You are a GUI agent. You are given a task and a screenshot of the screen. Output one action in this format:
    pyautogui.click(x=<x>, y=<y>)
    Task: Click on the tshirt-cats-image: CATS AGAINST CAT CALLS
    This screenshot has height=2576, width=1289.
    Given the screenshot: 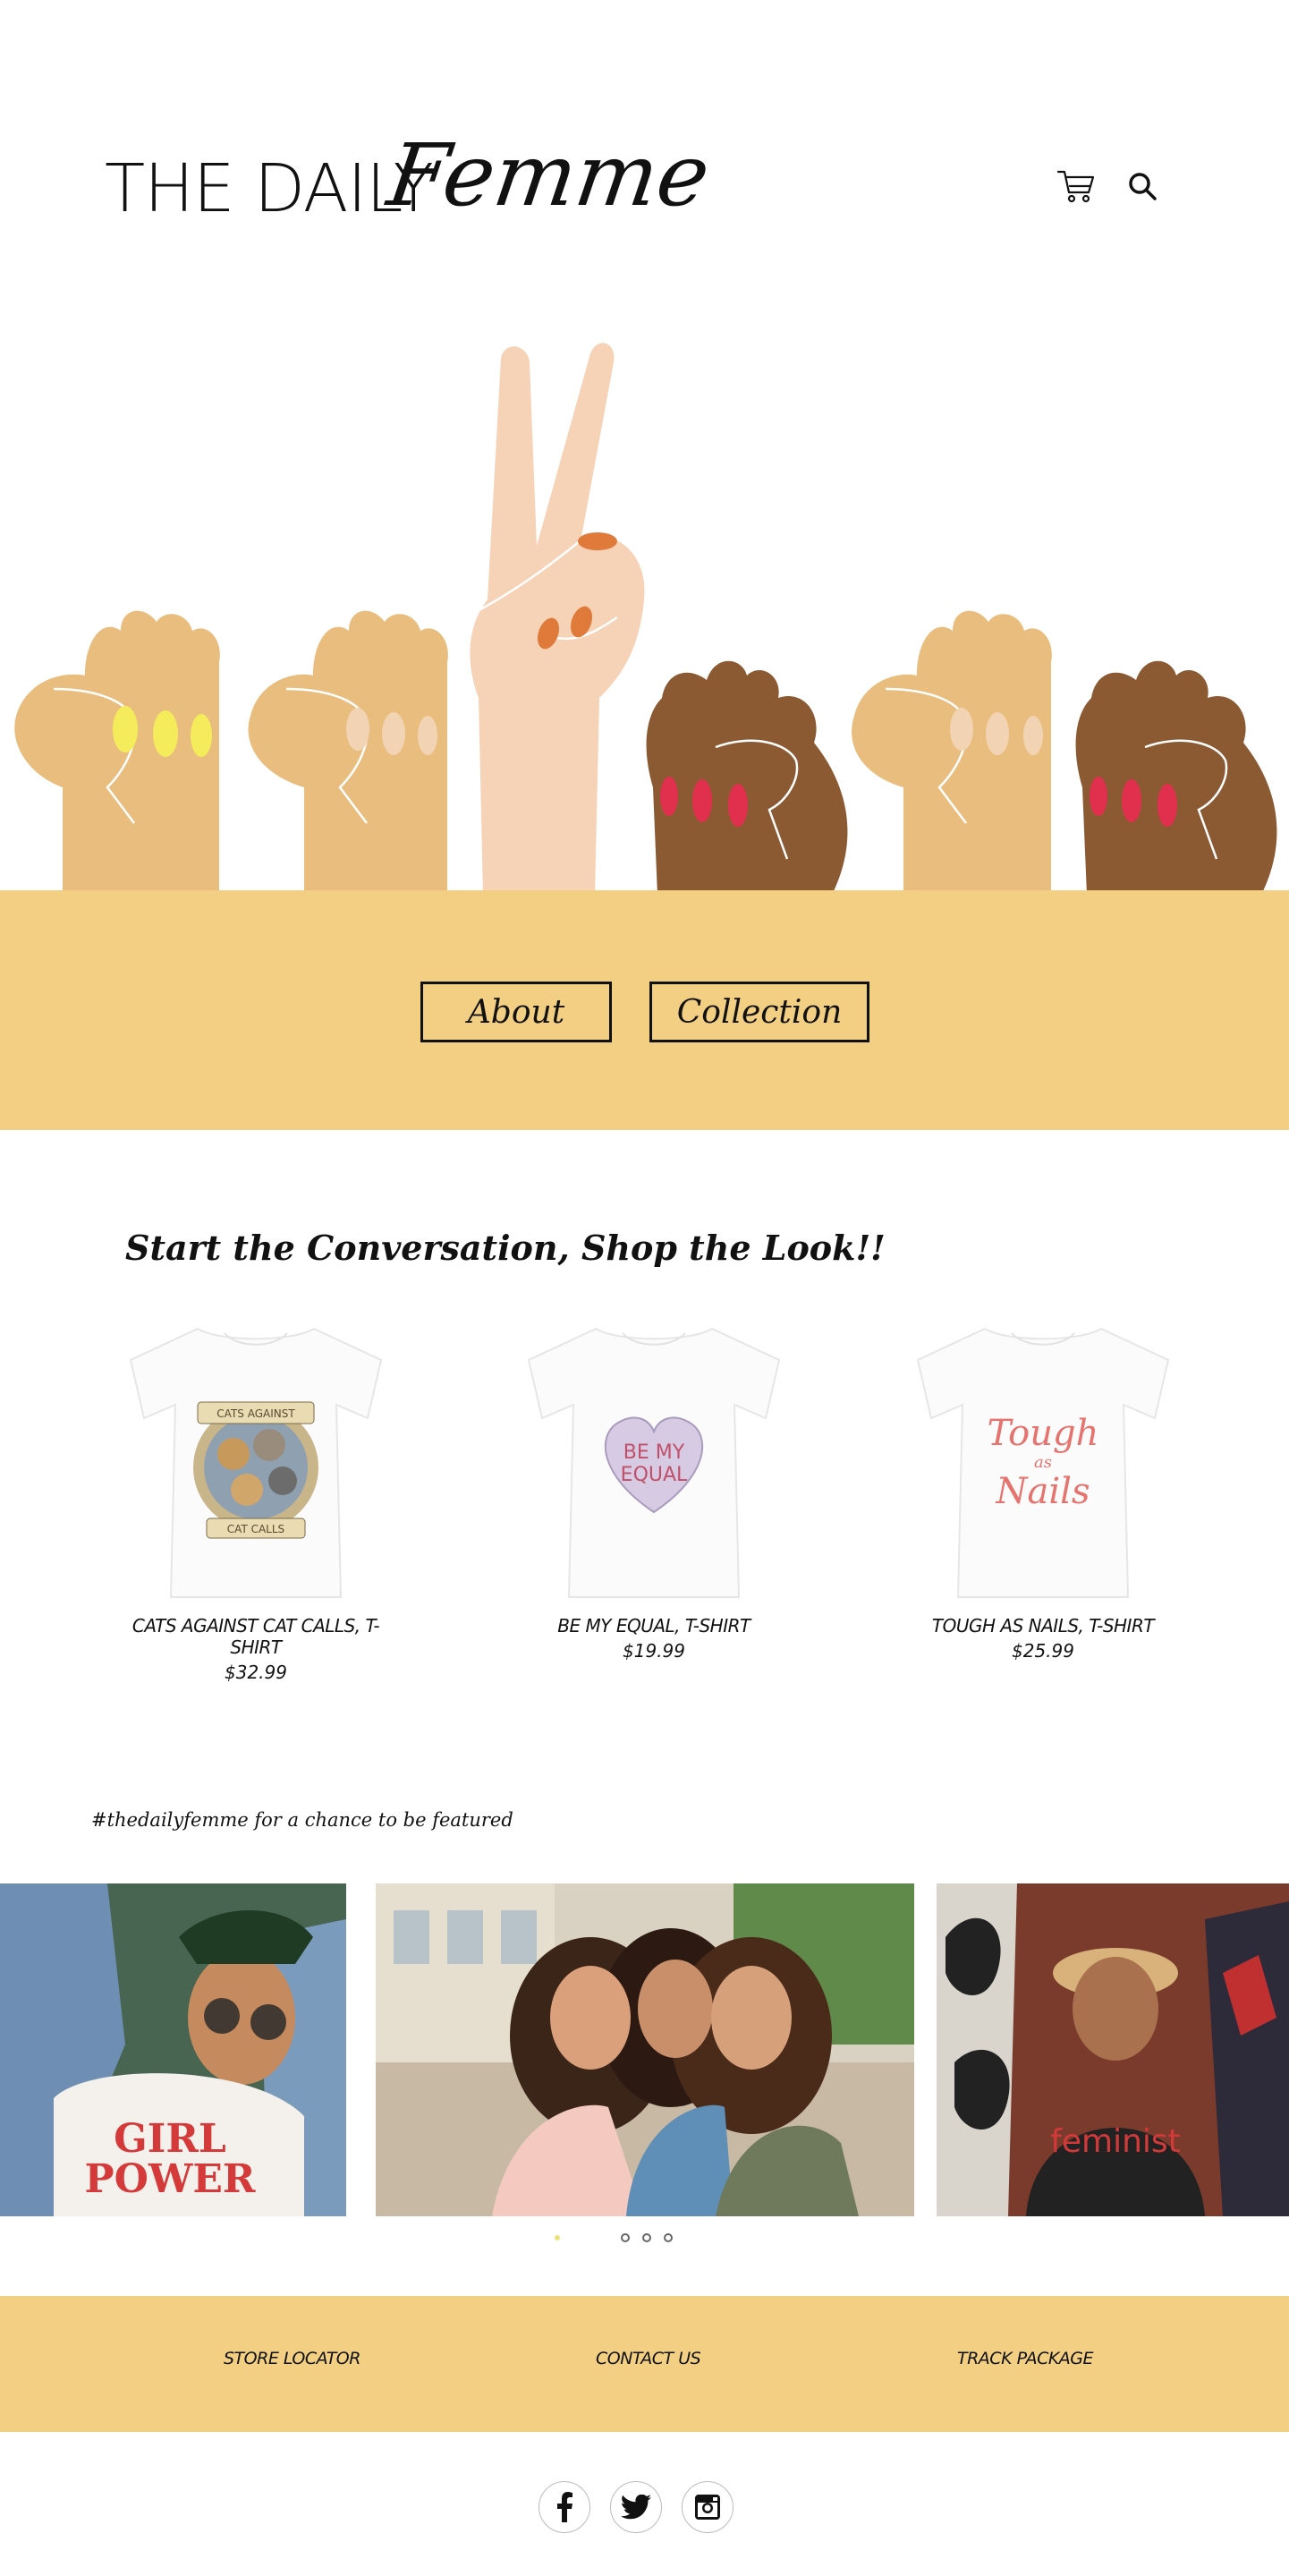 What is the action you would take?
    pyautogui.click(x=256, y=1462)
    